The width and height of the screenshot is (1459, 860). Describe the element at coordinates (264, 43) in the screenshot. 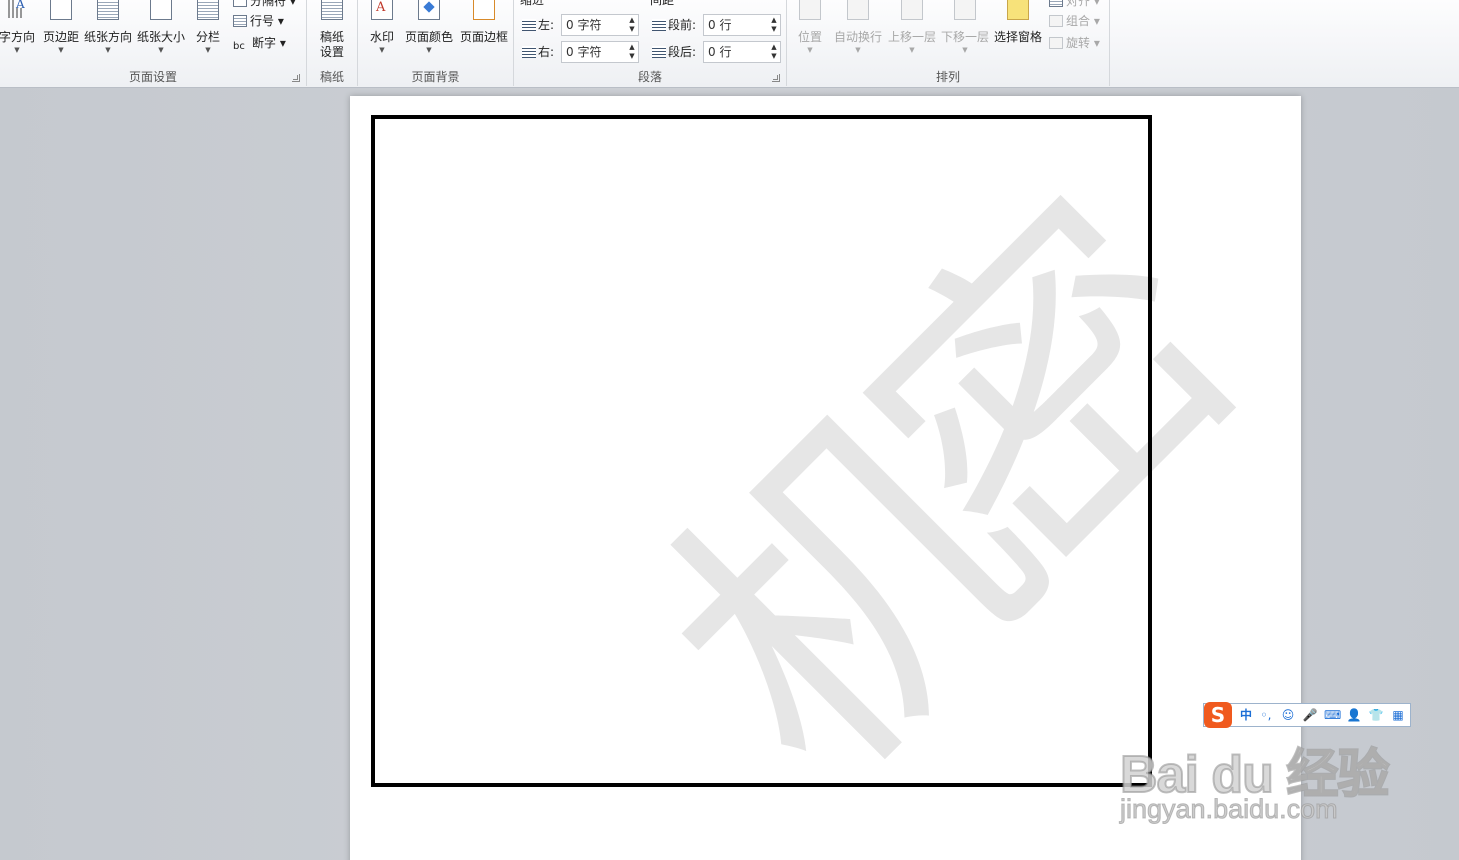

I see `hyphenation-label: 断字` at that location.